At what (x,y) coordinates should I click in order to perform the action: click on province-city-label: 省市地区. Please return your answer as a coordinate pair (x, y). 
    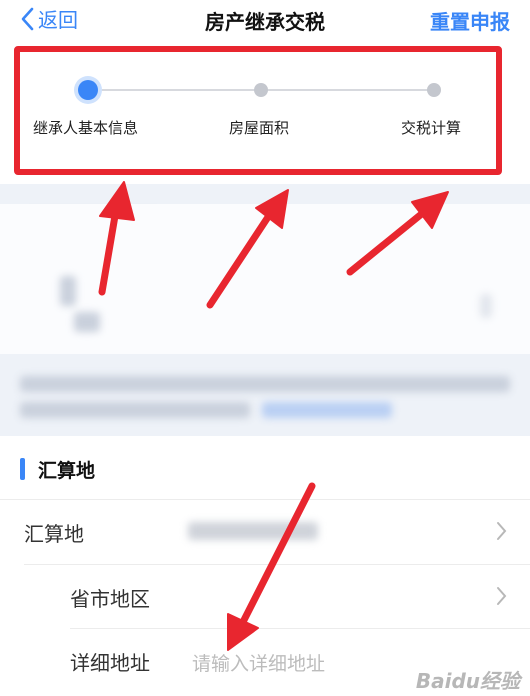
    Looking at the image, I should click on (110, 599).